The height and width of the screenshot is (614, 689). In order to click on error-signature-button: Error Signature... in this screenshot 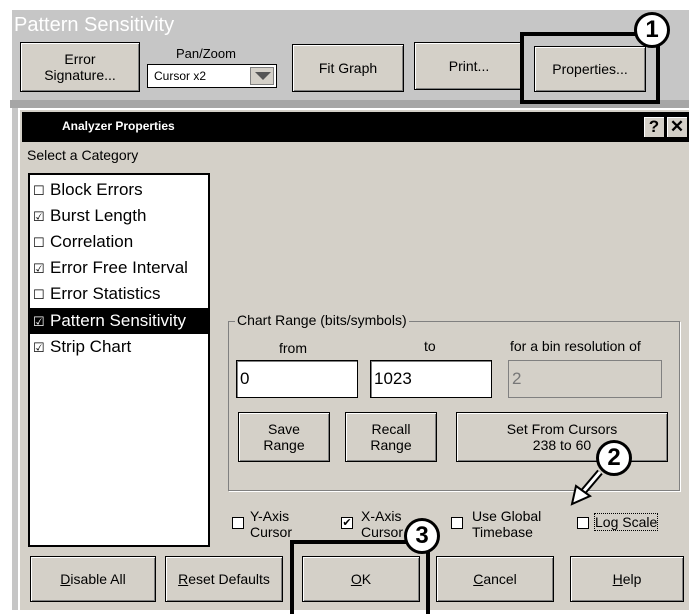, I will do `click(80, 67)`.